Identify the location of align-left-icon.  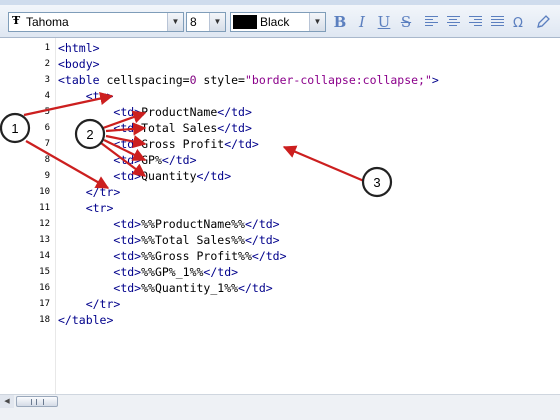
(431, 22).